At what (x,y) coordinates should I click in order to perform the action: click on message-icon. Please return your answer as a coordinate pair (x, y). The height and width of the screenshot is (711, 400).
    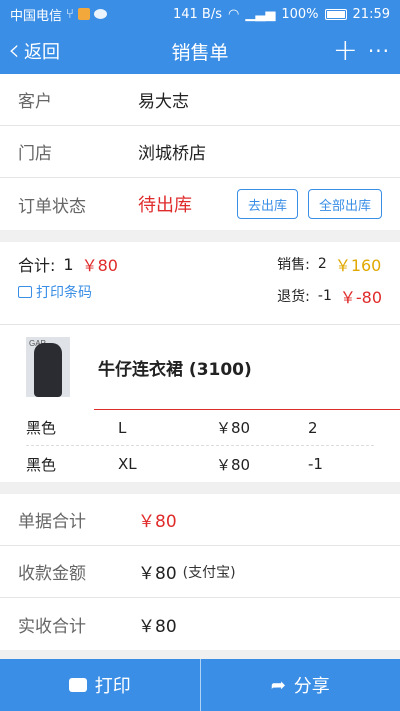
    Looking at the image, I should click on (100, 14).